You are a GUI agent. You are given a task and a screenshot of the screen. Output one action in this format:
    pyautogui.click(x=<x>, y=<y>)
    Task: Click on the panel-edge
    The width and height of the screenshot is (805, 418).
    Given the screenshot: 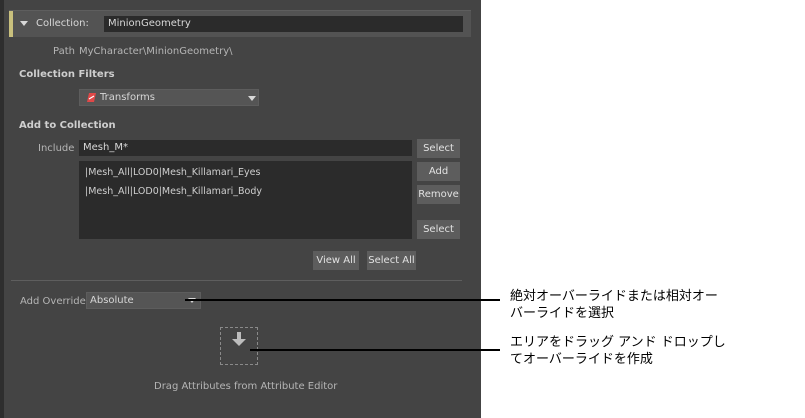 What is the action you would take?
    pyautogui.click(x=2, y=209)
    